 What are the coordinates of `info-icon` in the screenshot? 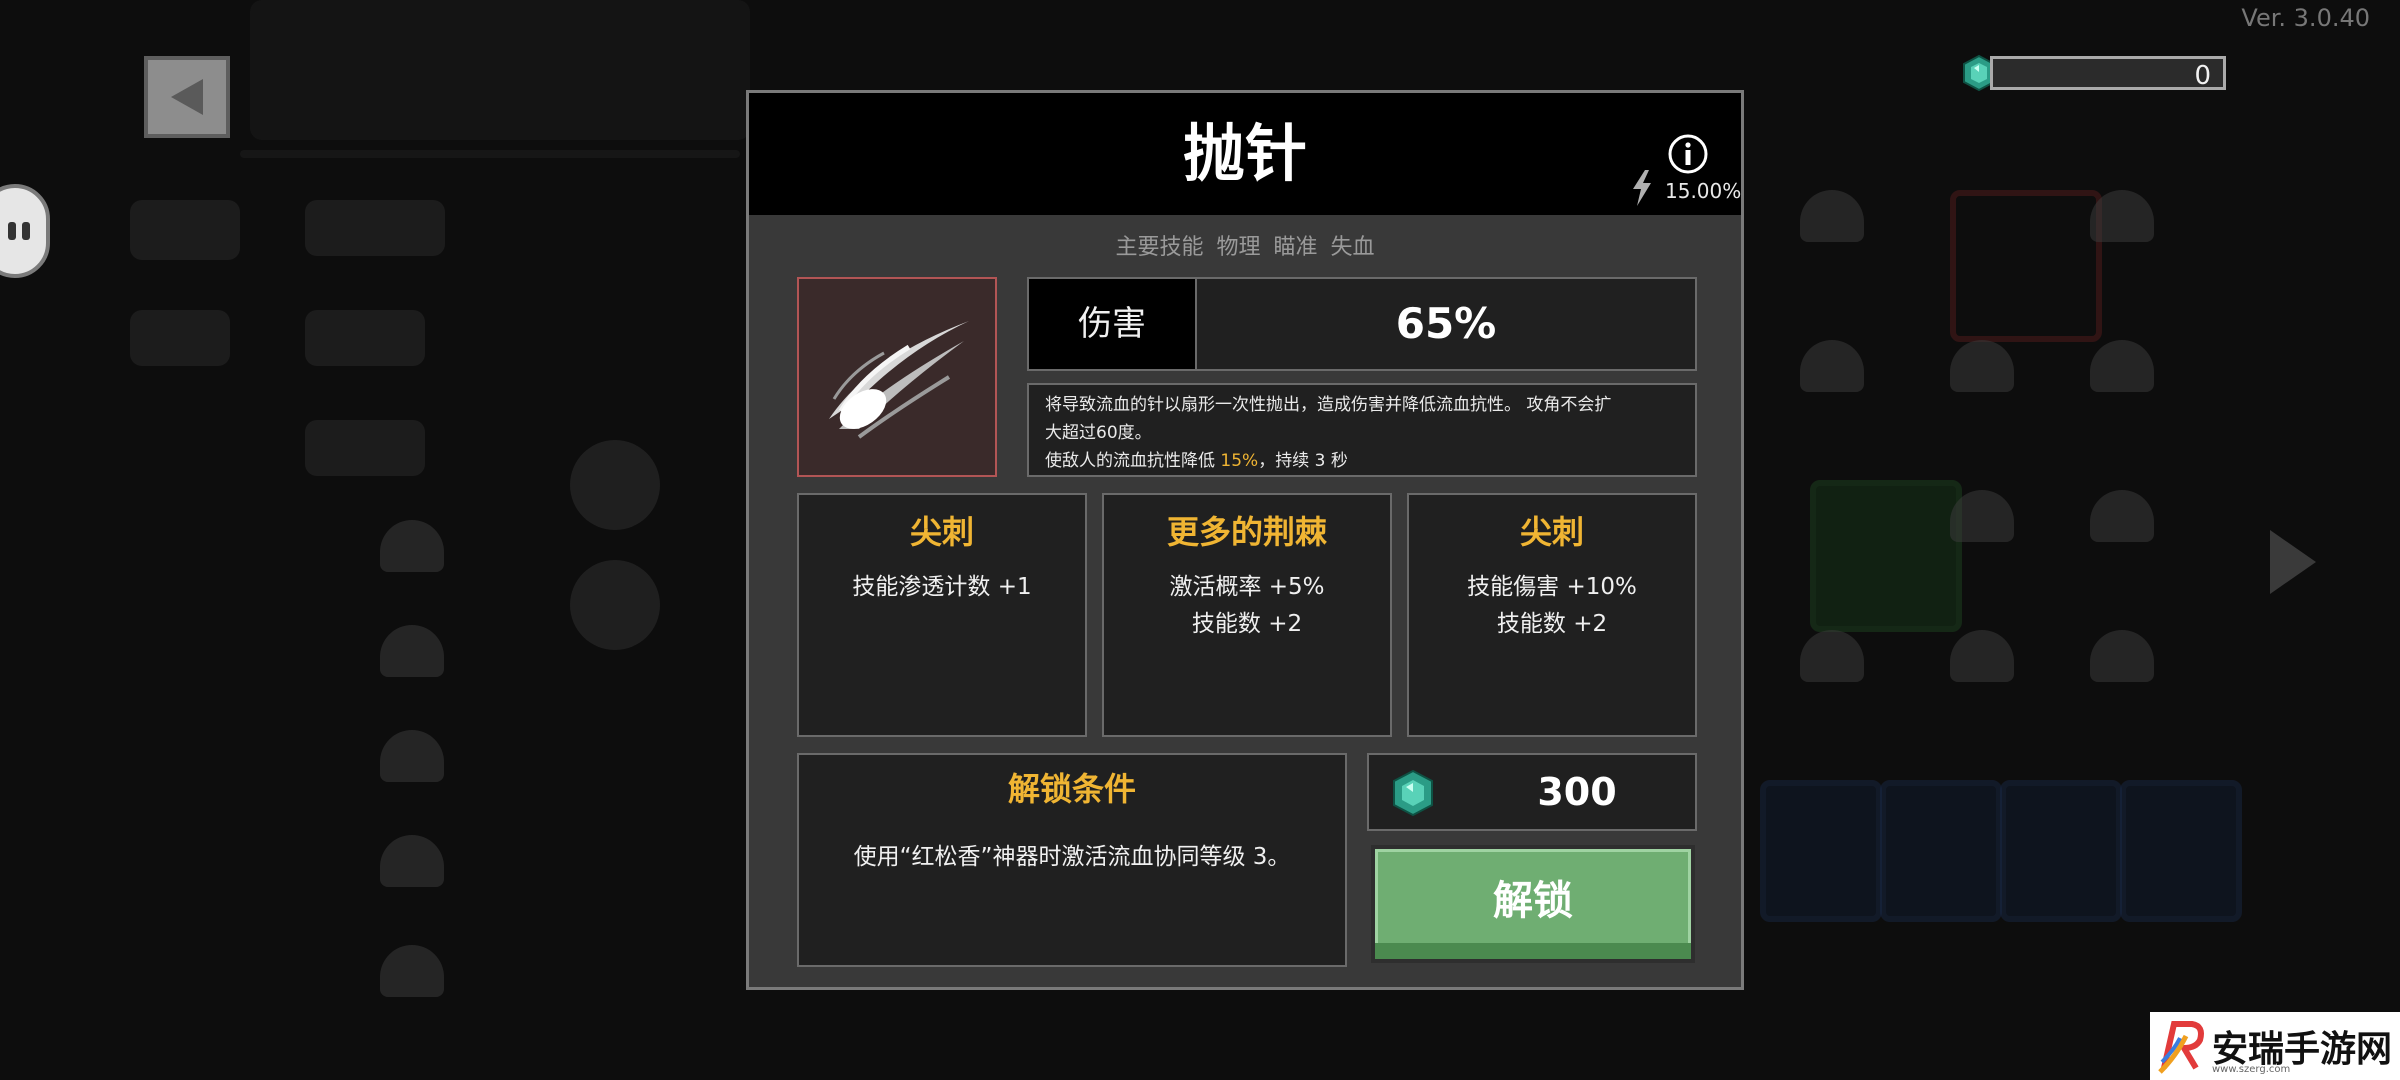 It's located at (1688, 154).